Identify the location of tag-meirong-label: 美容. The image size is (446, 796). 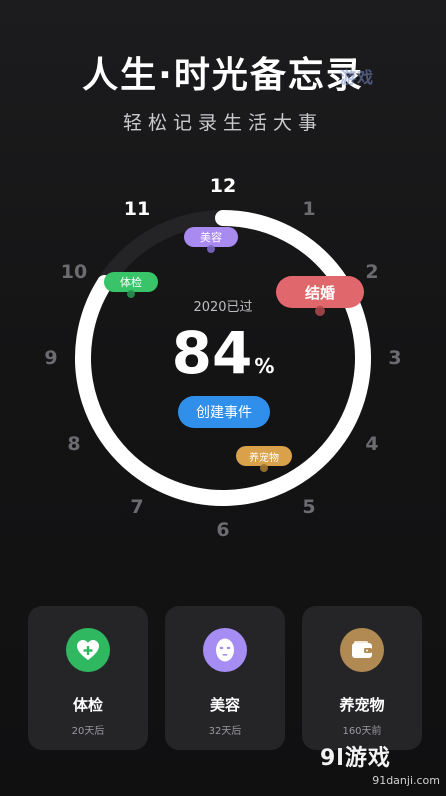
(211, 237).